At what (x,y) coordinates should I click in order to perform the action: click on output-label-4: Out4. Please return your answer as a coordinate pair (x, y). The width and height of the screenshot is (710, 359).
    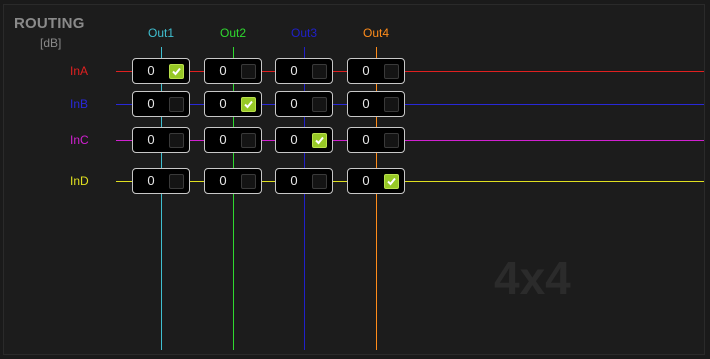
    Looking at the image, I should click on (375, 33).